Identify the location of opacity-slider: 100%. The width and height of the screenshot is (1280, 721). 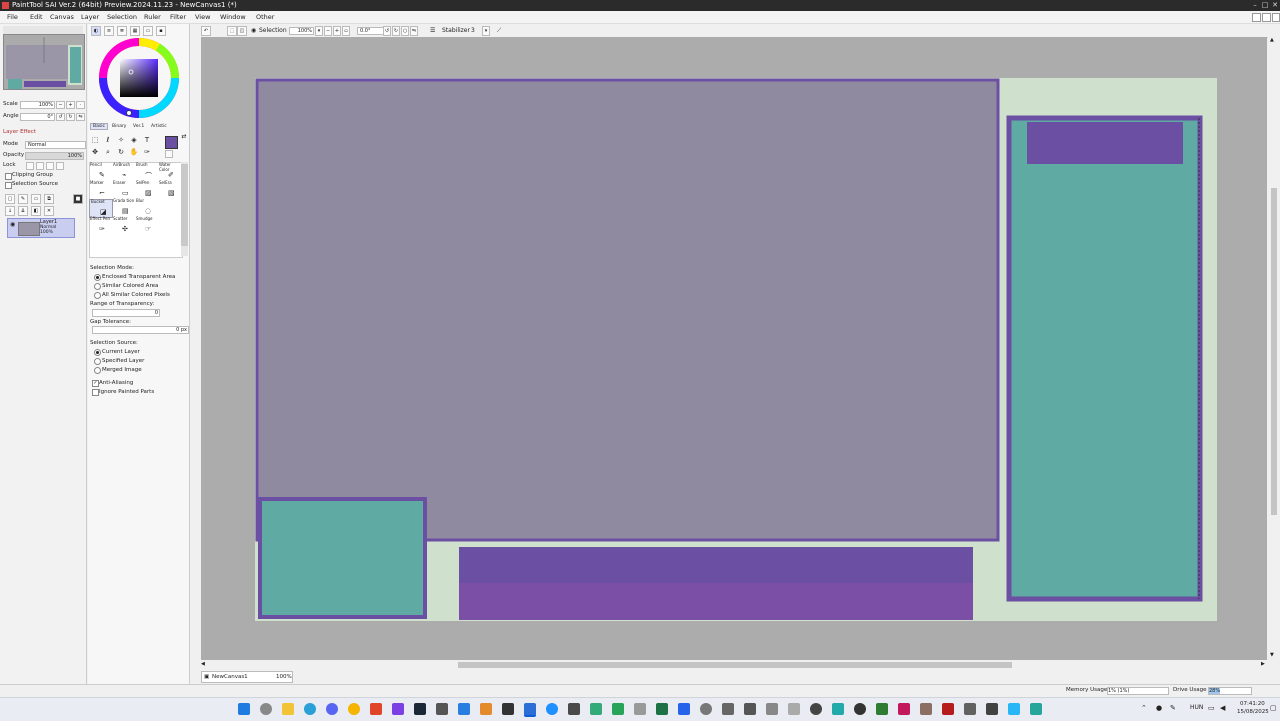
(54, 156).